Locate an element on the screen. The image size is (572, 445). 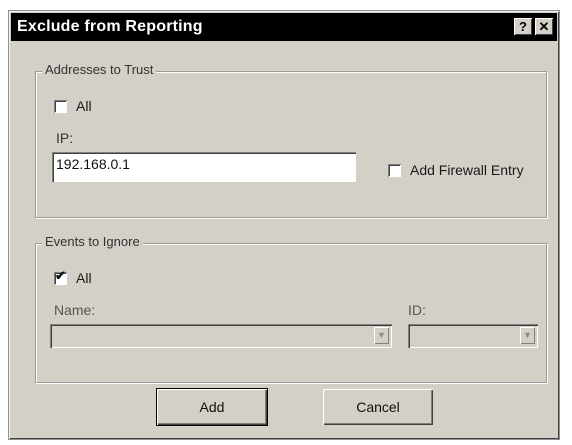
event-id-dropdown: ▼ is located at coordinates (473, 336).